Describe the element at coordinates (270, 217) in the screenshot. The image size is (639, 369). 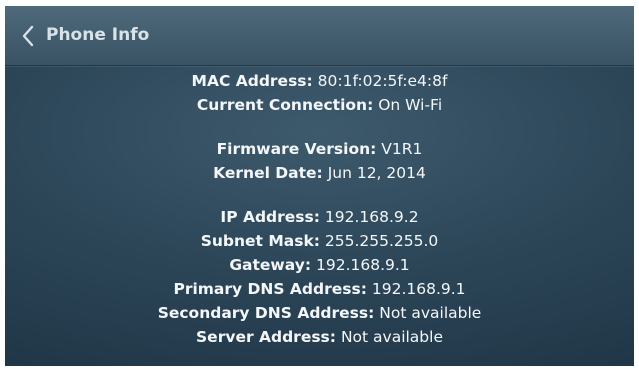
I see `info-label: IP Address:` at that location.